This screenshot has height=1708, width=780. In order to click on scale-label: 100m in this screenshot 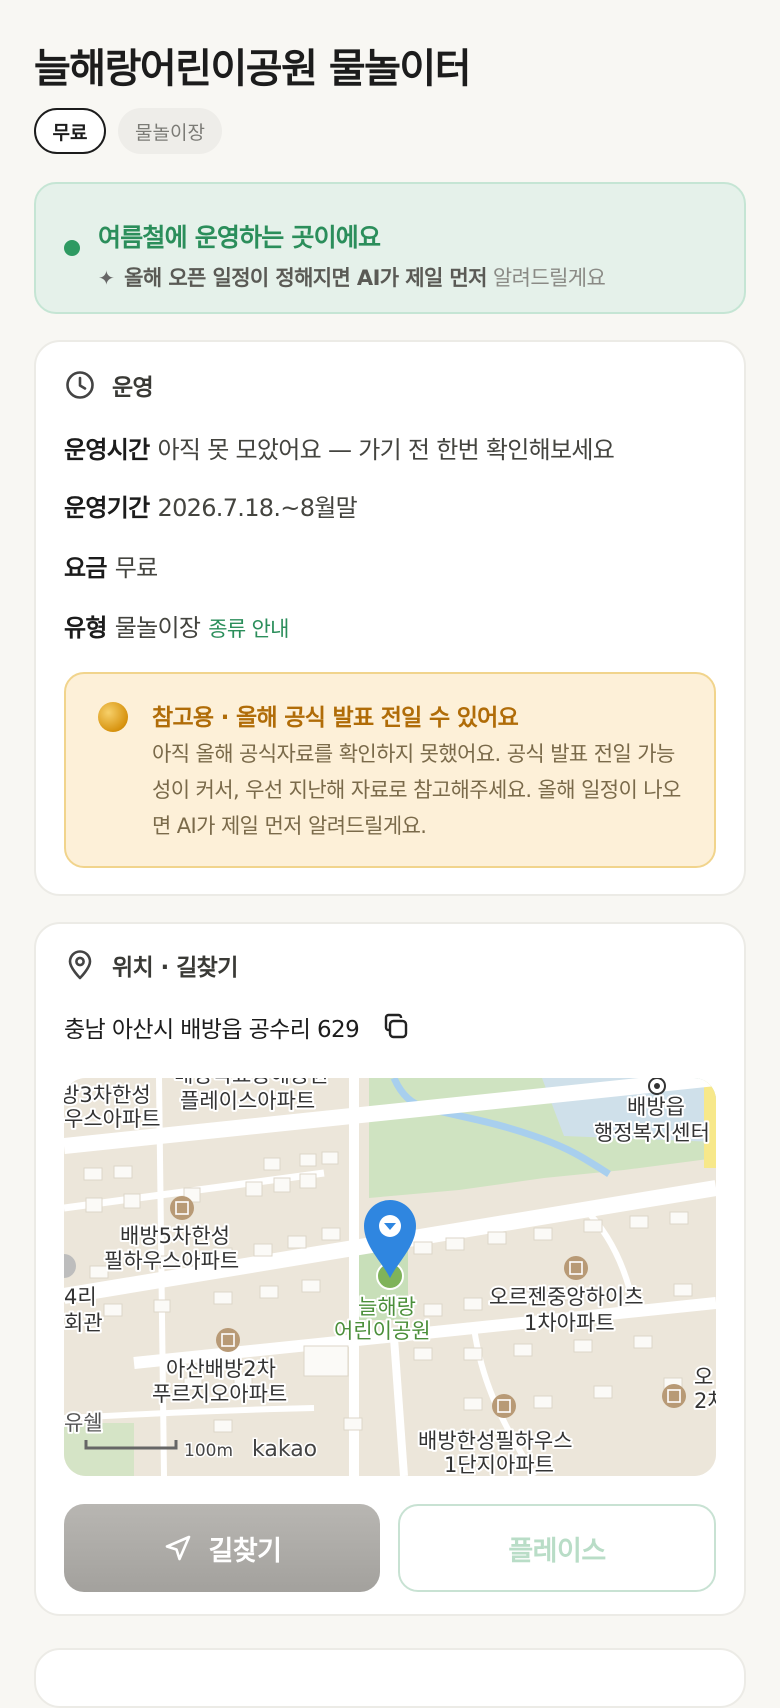, I will do `click(208, 1451)`.